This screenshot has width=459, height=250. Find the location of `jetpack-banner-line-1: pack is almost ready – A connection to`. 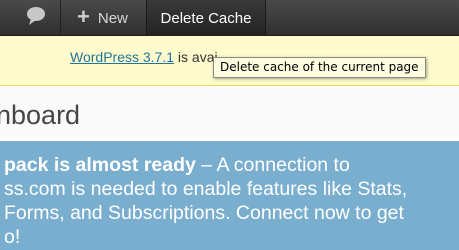

jetpack-banner-line-1: pack is almost ready – A connection to is located at coordinates (177, 165).